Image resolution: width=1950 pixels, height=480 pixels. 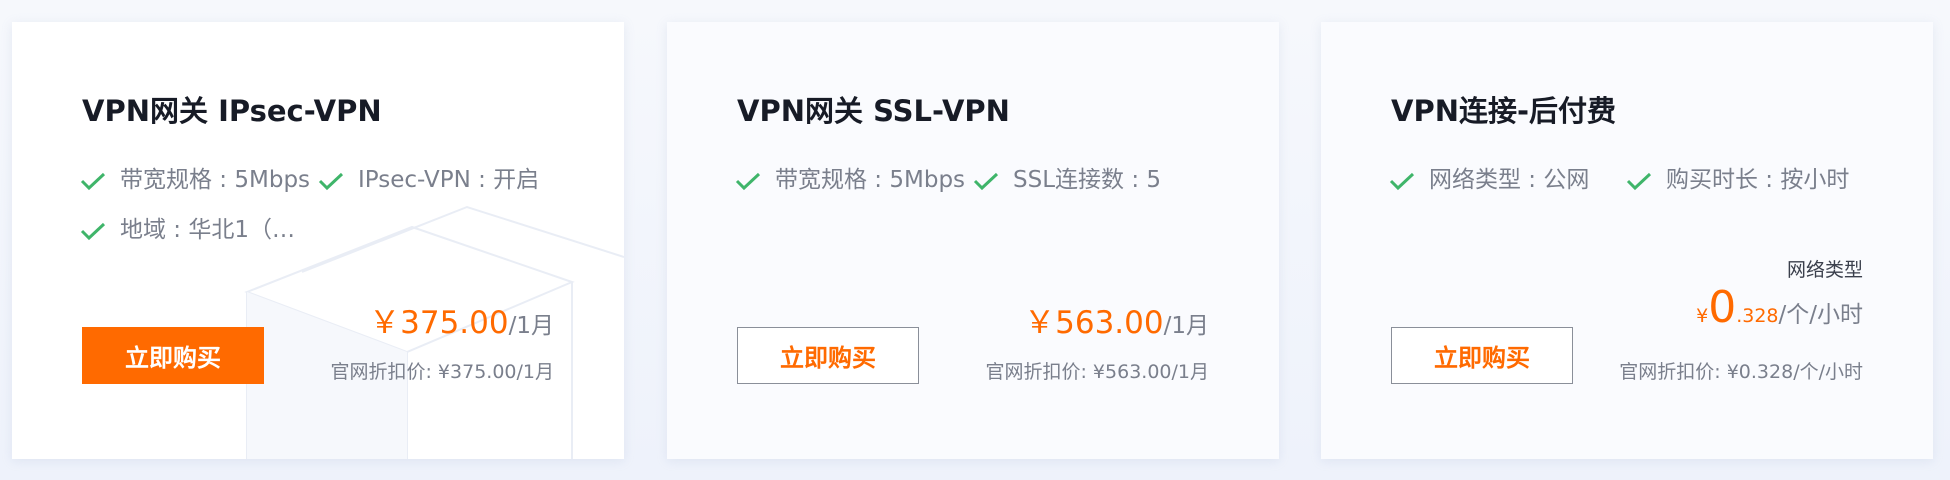 What do you see at coordinates (442, 372) in the screenshot?
I see `discount-price: 官网折扣价: ¥375.00/1月` at bounding box center [442, 372].